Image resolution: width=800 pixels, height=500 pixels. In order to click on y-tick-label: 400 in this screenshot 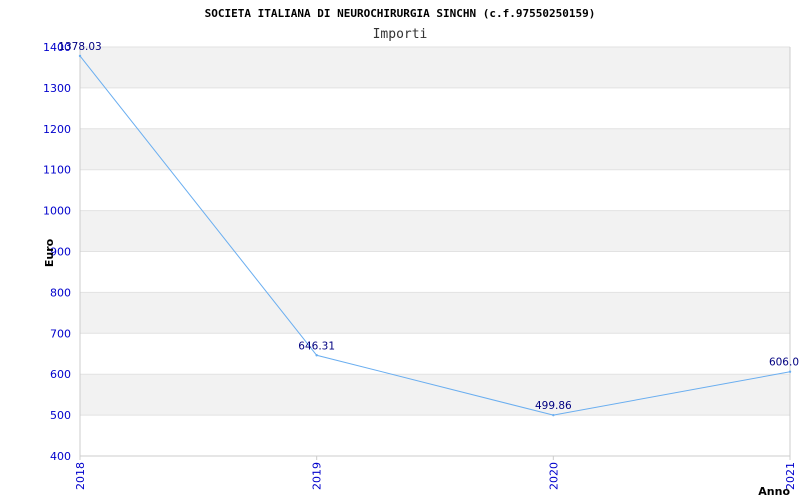, I will do `click(60, 456)`.